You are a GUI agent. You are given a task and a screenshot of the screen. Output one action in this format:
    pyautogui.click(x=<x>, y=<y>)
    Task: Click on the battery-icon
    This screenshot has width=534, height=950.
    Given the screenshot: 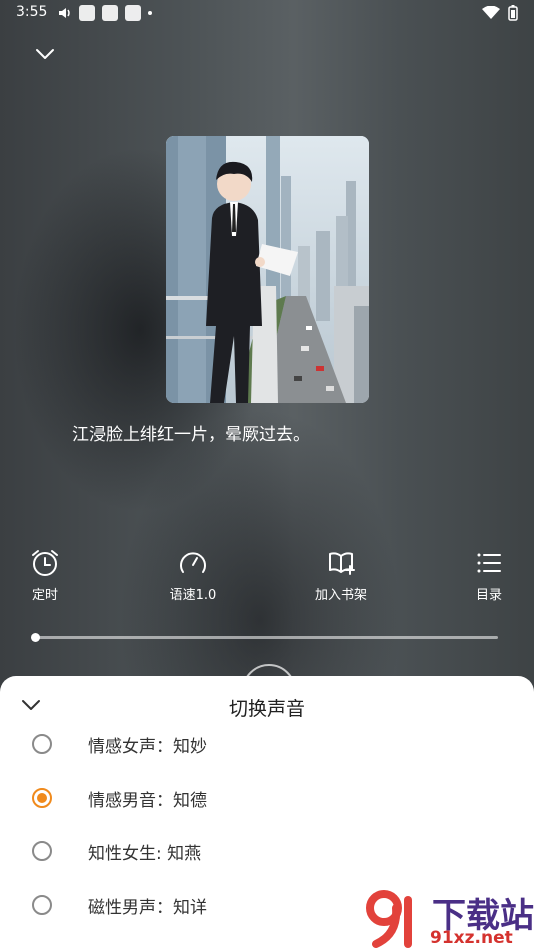 What is the action you would take?
    pyautogui.click(x=513, y=13)
    